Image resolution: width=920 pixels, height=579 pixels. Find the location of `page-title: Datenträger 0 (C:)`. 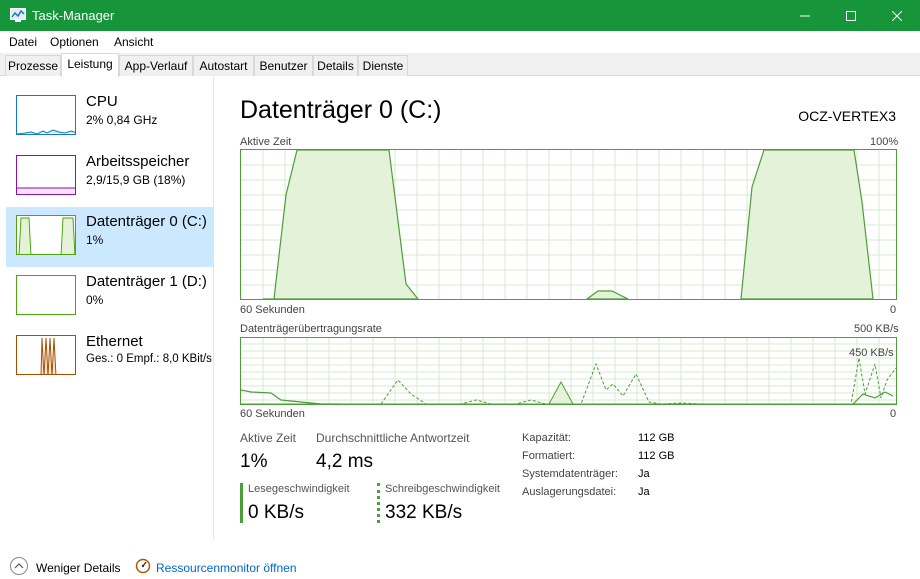

page-title: Datenträger 0 (C:) is located at coordinates (341, 110).